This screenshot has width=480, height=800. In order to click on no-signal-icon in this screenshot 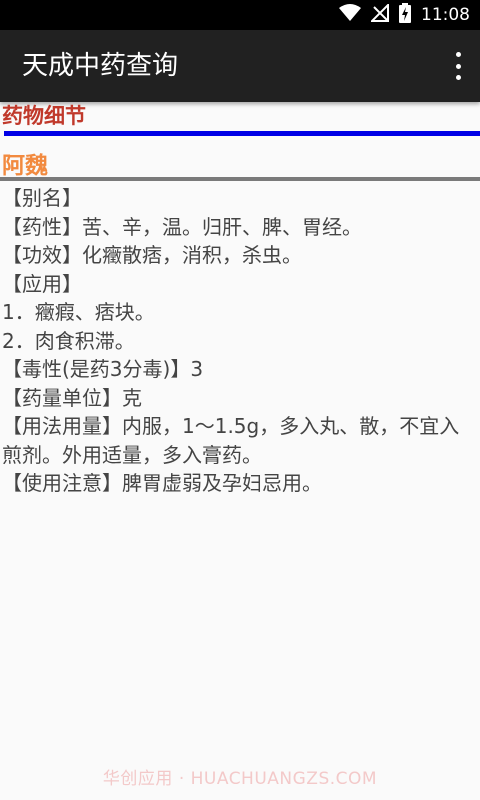, I will do `click(379, 14)`.